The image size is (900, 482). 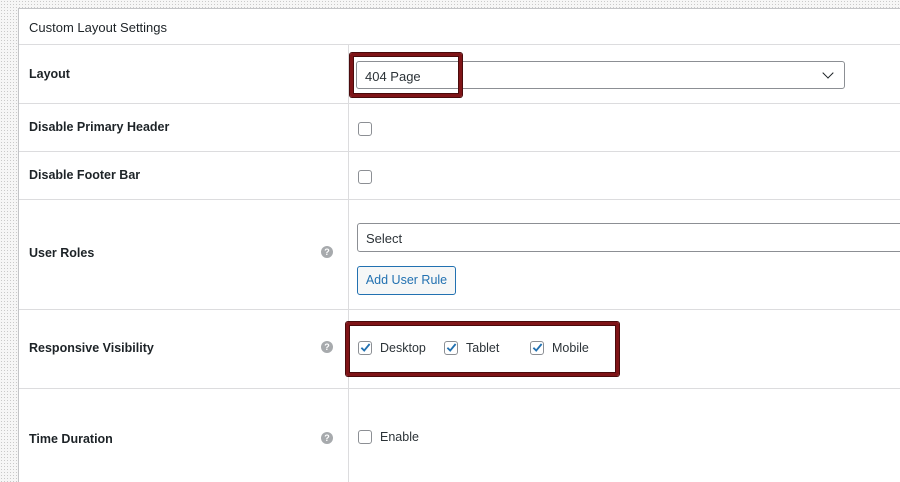 What do you see at coordinates (628, 237) in the screenshot?
I see `user-roles-select: Select` at bounding box center [628, 237].